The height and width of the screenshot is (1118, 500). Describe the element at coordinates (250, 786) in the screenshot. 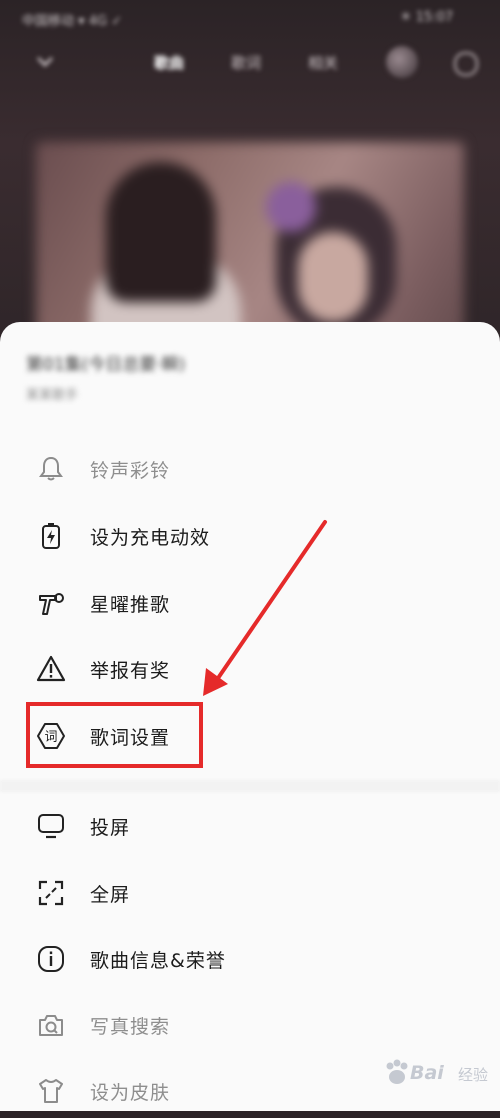

I see `section-divider` at that location.